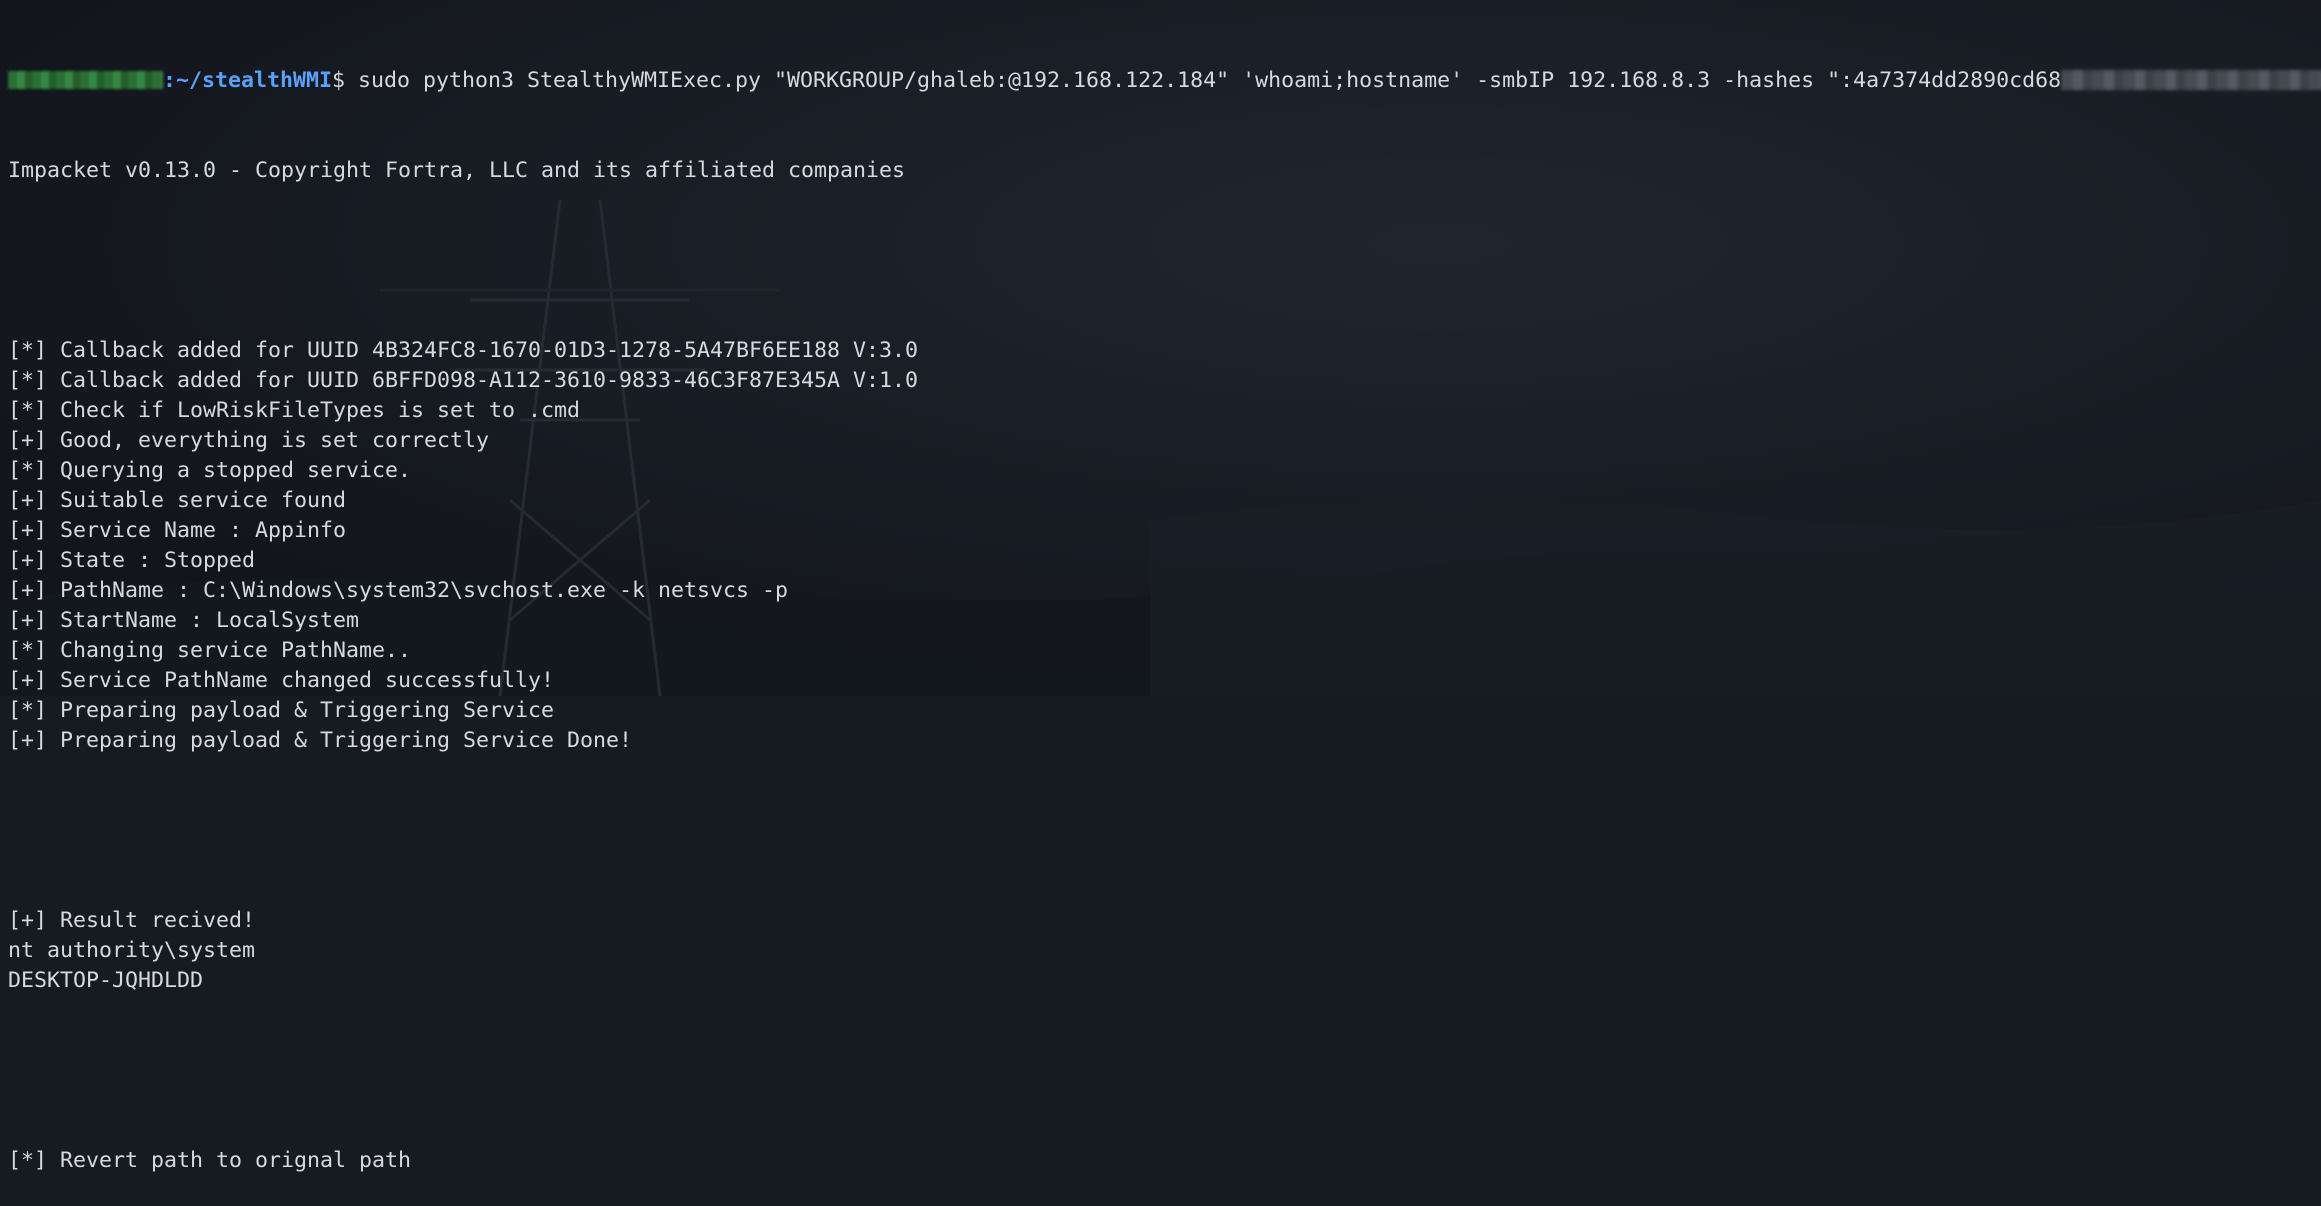 The height and width of the screenshot is (1206, 2321). Describe the element at coordinates (132, 950) in the screenshot. I see `output-line: nt authority\system` at that location.